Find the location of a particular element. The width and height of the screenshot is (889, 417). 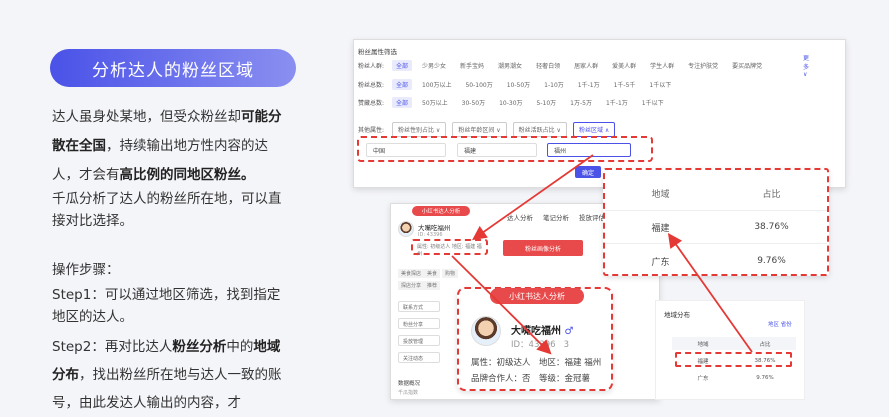

filter-option: 10-50万 is located at coordinates (518, 84).